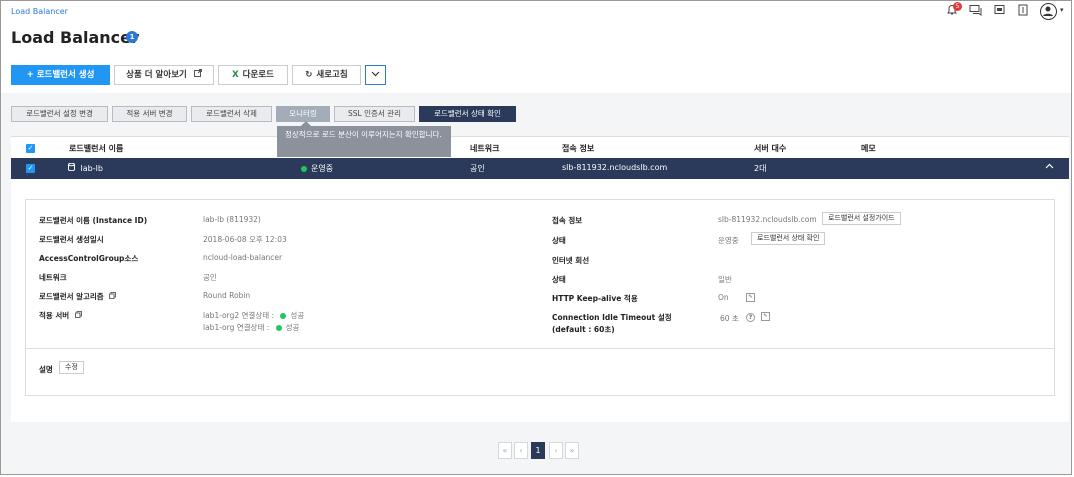 The image size is (1074, 477). Describe the element at coordinates (132, 37) in the screenshot. I see `count-badge: 1` at that location.